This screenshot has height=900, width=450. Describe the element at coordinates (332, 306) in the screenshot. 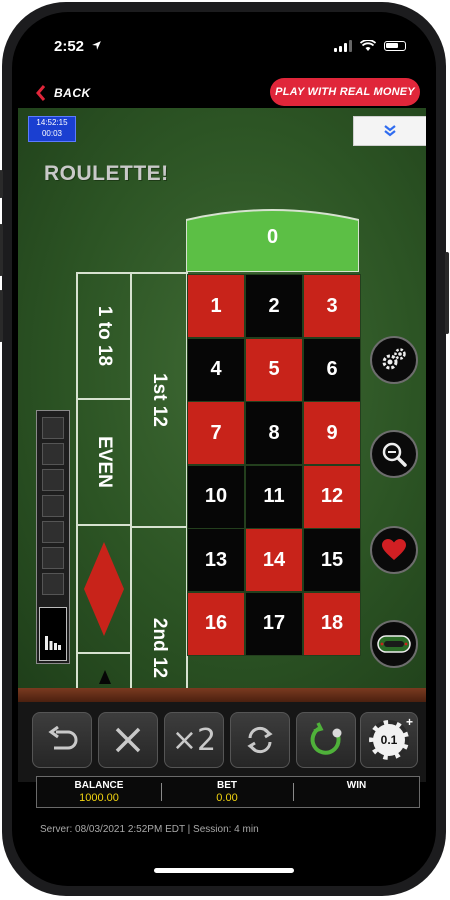

I see `number-cell-3: 3` at that location.